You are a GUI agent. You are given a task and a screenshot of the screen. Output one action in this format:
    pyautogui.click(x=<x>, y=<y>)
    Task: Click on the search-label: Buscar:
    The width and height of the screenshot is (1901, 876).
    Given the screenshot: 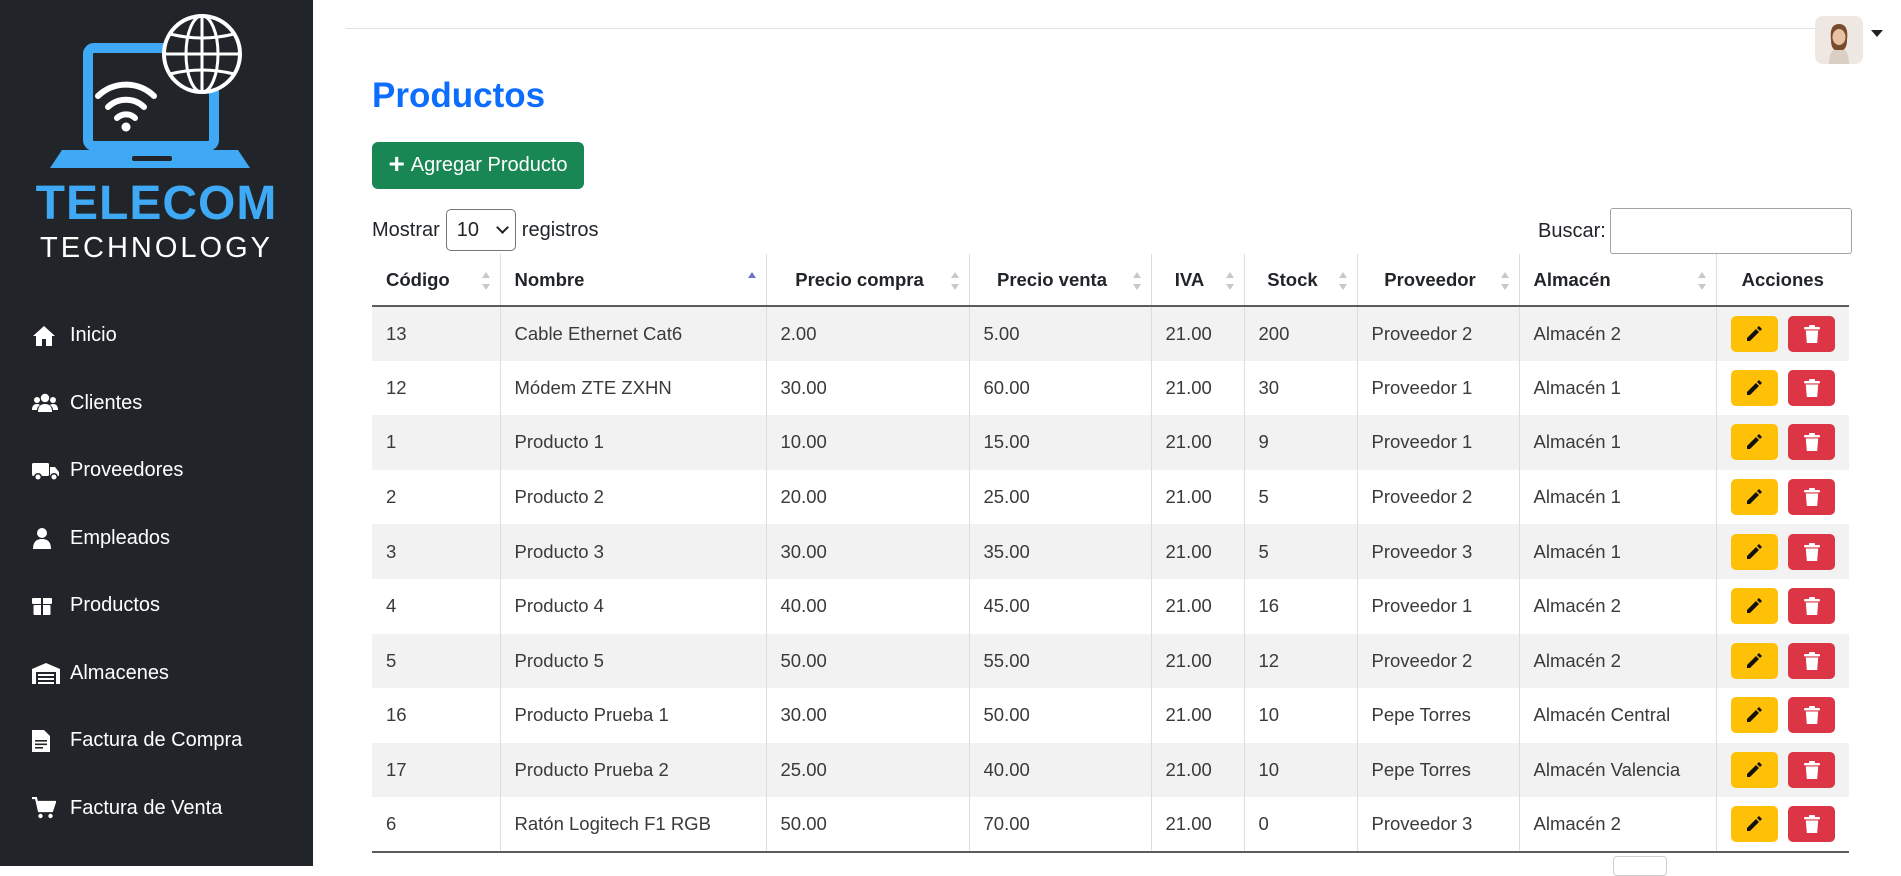 What is the action you would take?
    pyautogui.click(x=1572, y=230)
    